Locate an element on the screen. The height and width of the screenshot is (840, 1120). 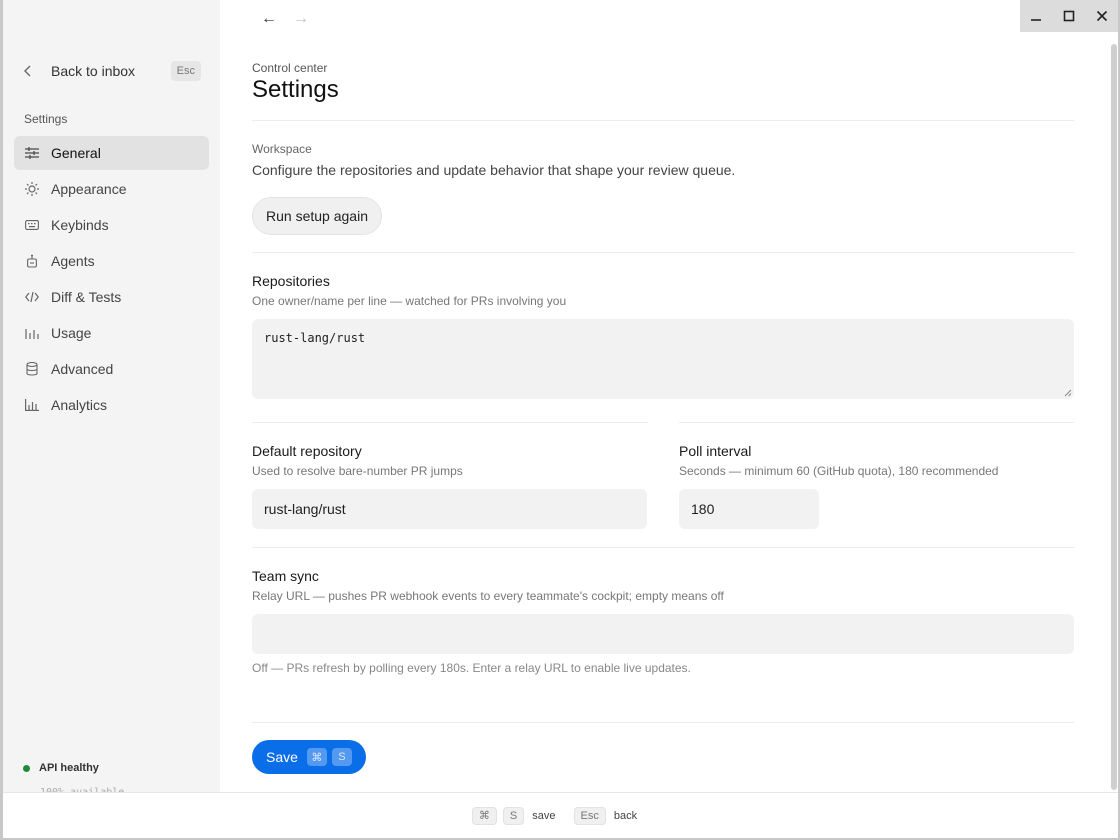
status-dot-icon is located at coordinates (26, 768).